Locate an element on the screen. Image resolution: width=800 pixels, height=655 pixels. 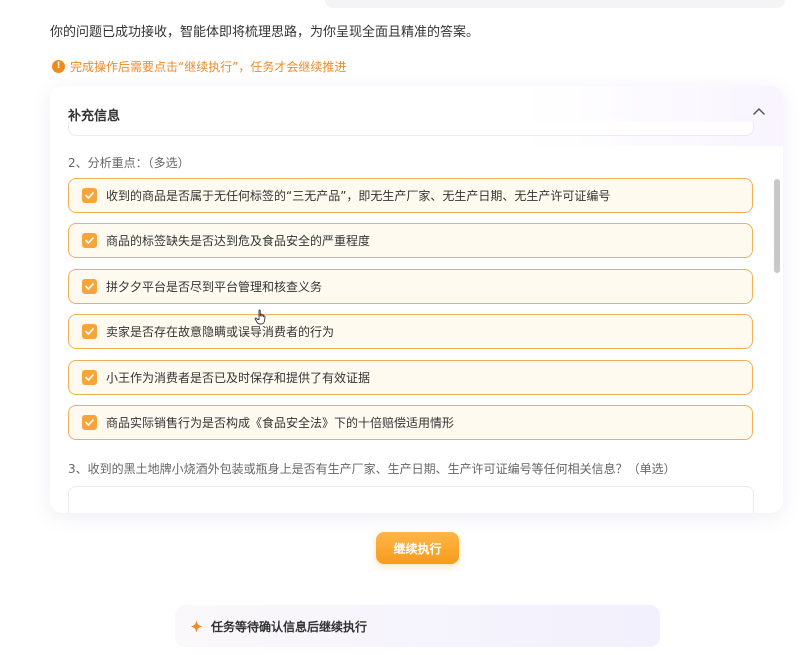
continue-button: 继续执行 is located at coordinates (417, 548).